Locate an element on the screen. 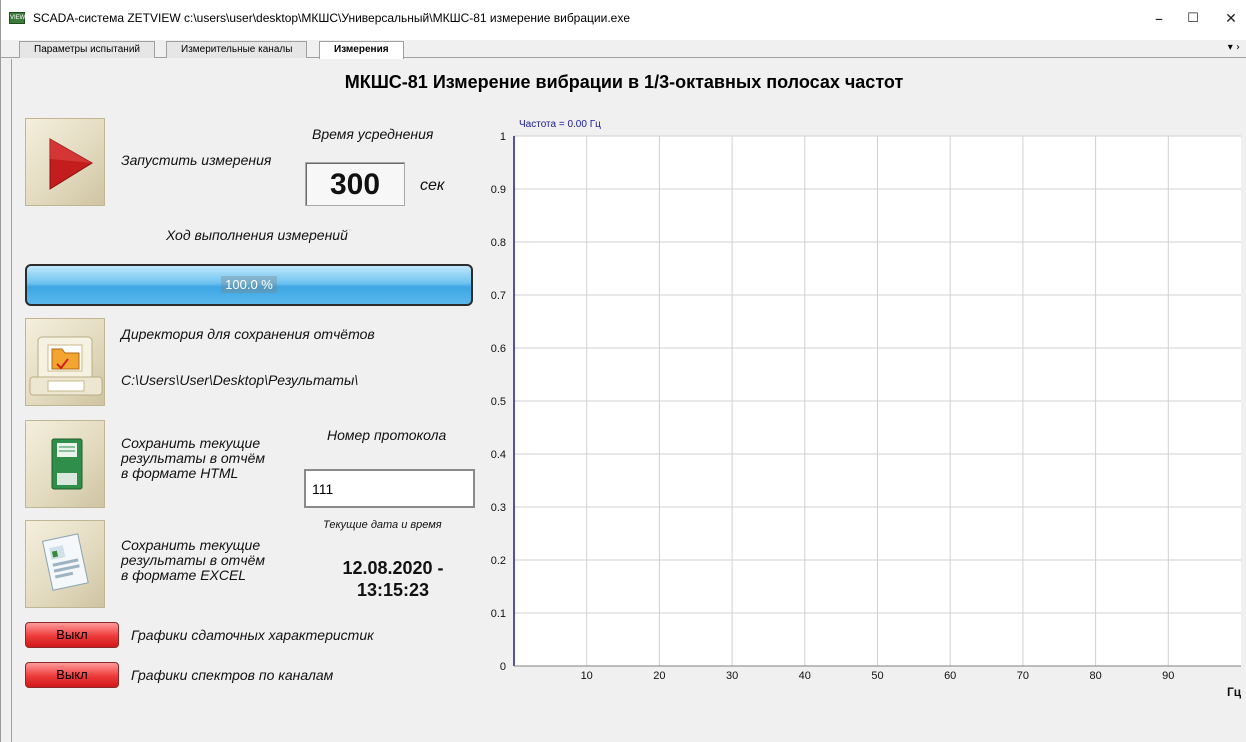 Image resolution: width=1246 pixels, height=742 pixels. chart-y-tick-label: 0.9 is located at coordinates (498, 190).